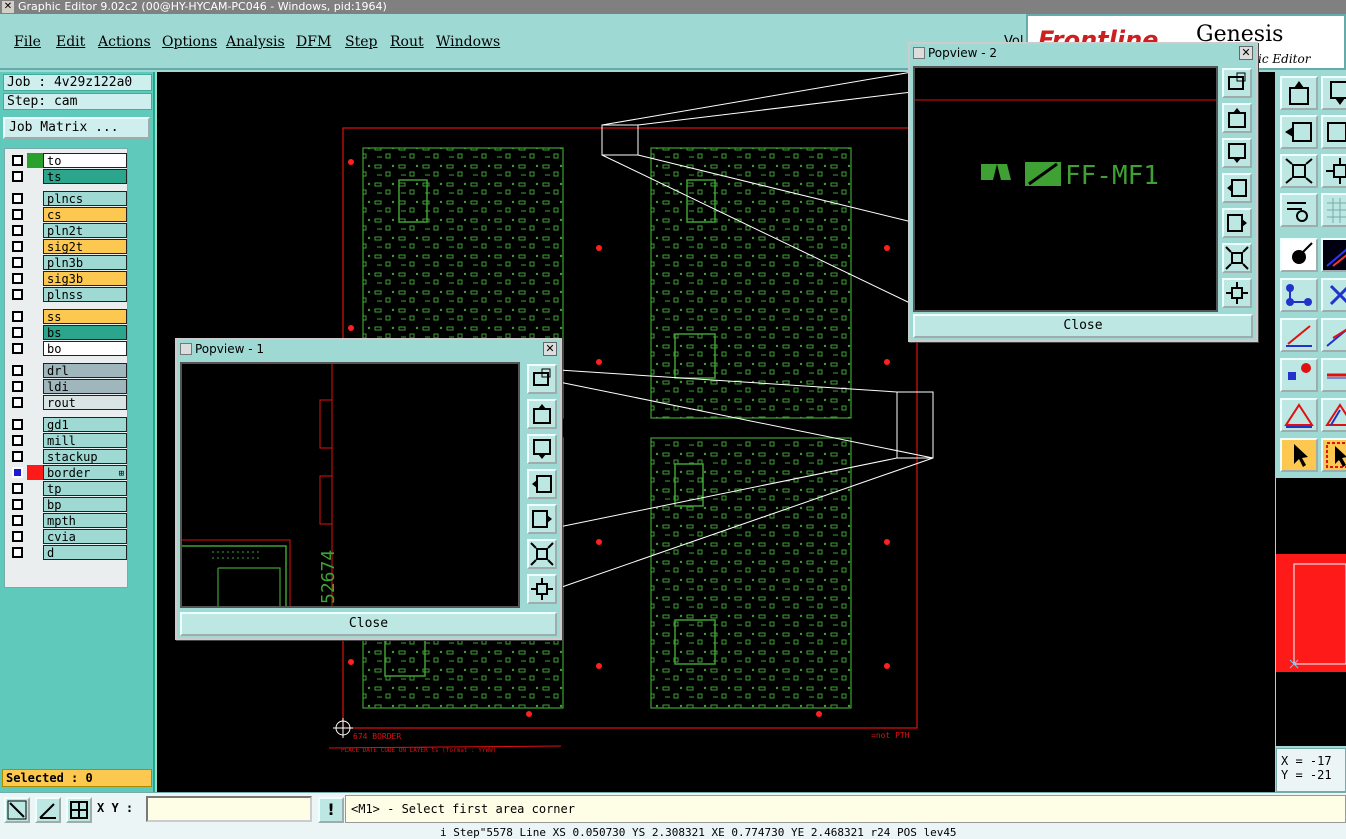  What do you see at coordinates (68, 246) in the screenshot?
I see `layer-row: sig2t` at bounding box center [68, 246].